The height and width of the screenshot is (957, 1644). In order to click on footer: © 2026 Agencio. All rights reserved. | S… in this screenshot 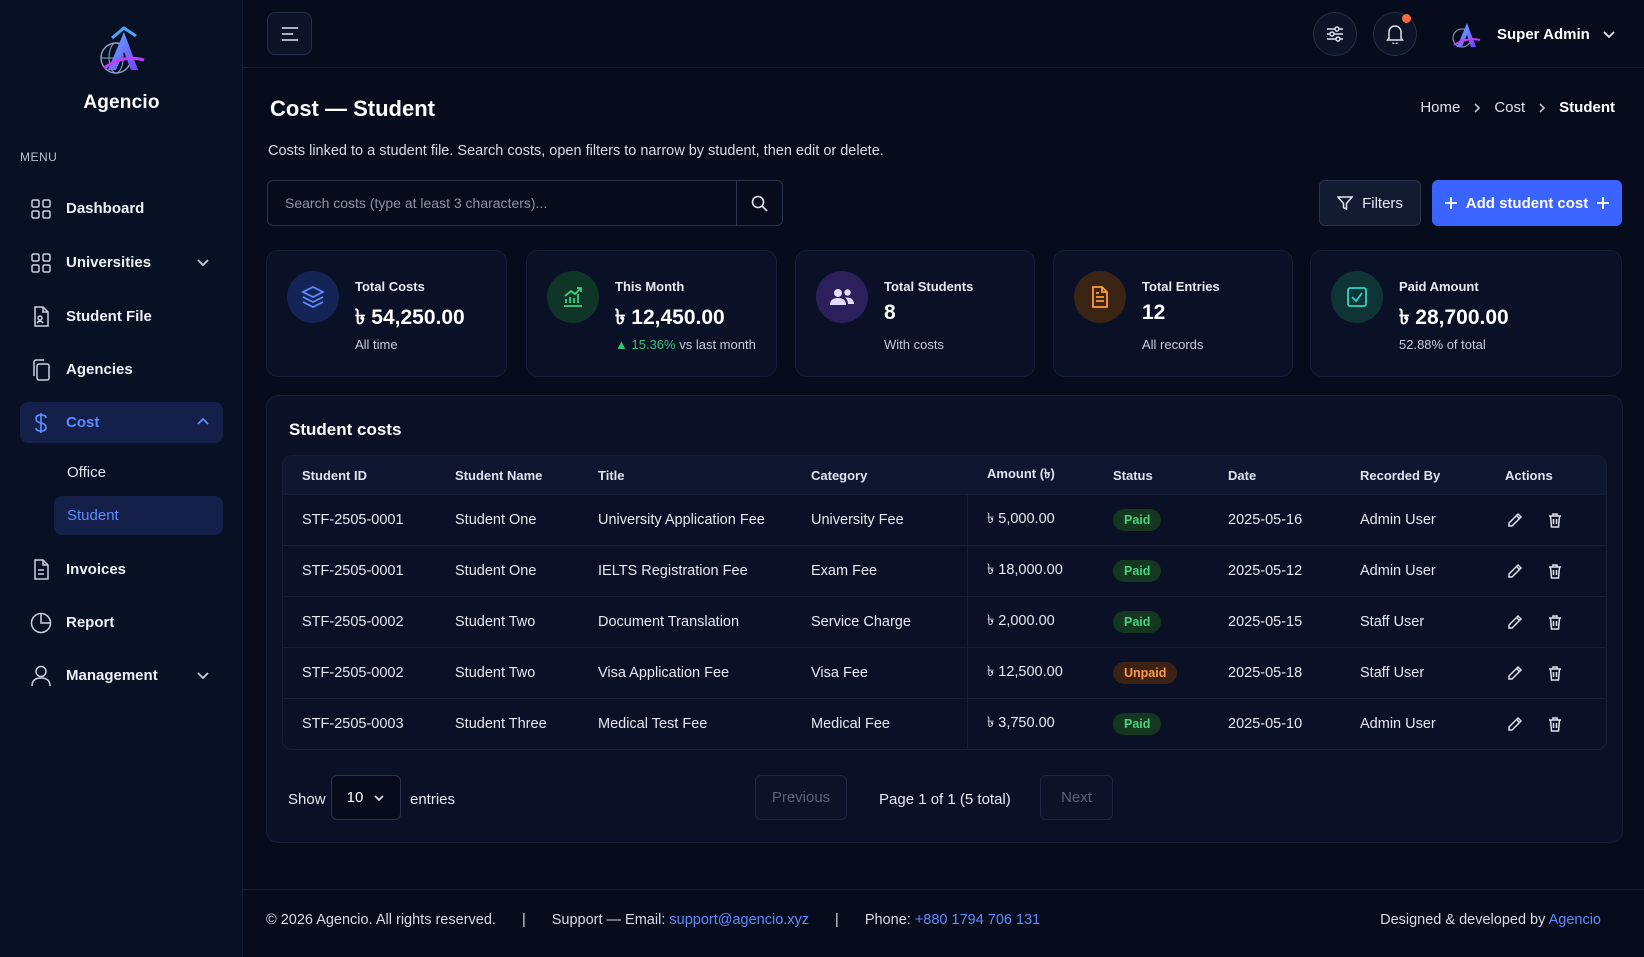, I will do `click(943, 923)`.